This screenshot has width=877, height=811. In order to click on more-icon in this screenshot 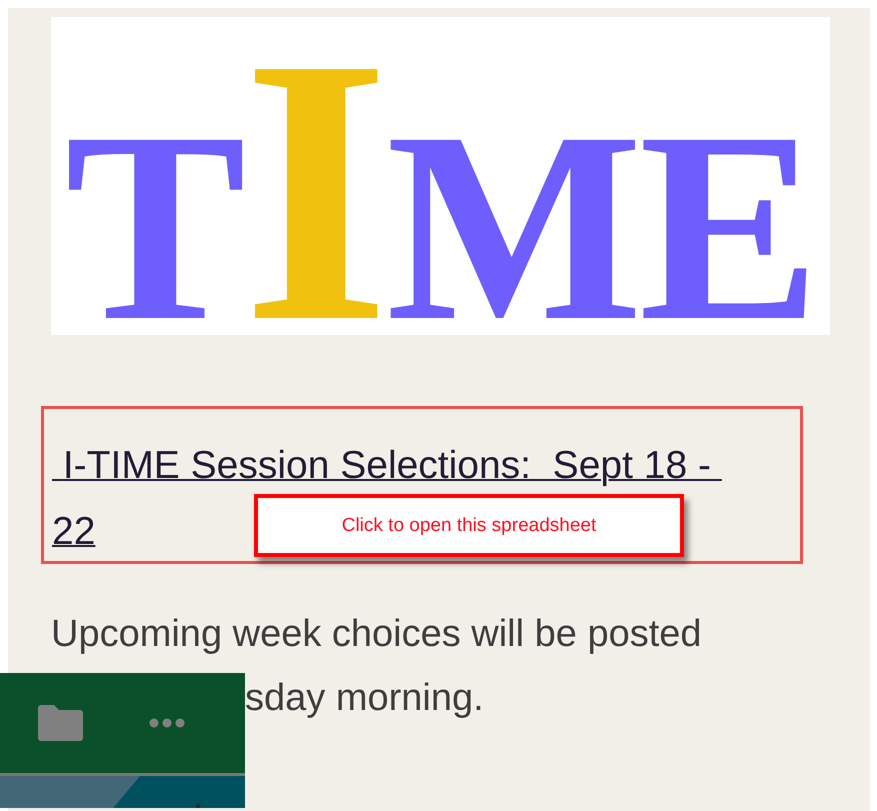, I will do `click(167, 723)`.